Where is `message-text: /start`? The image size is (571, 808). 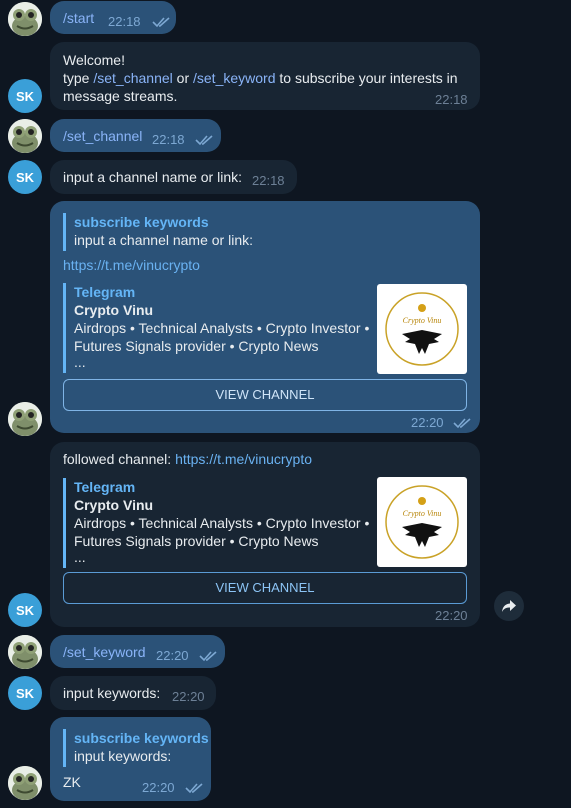 message-text: /start is located at coordinates (78, 18).